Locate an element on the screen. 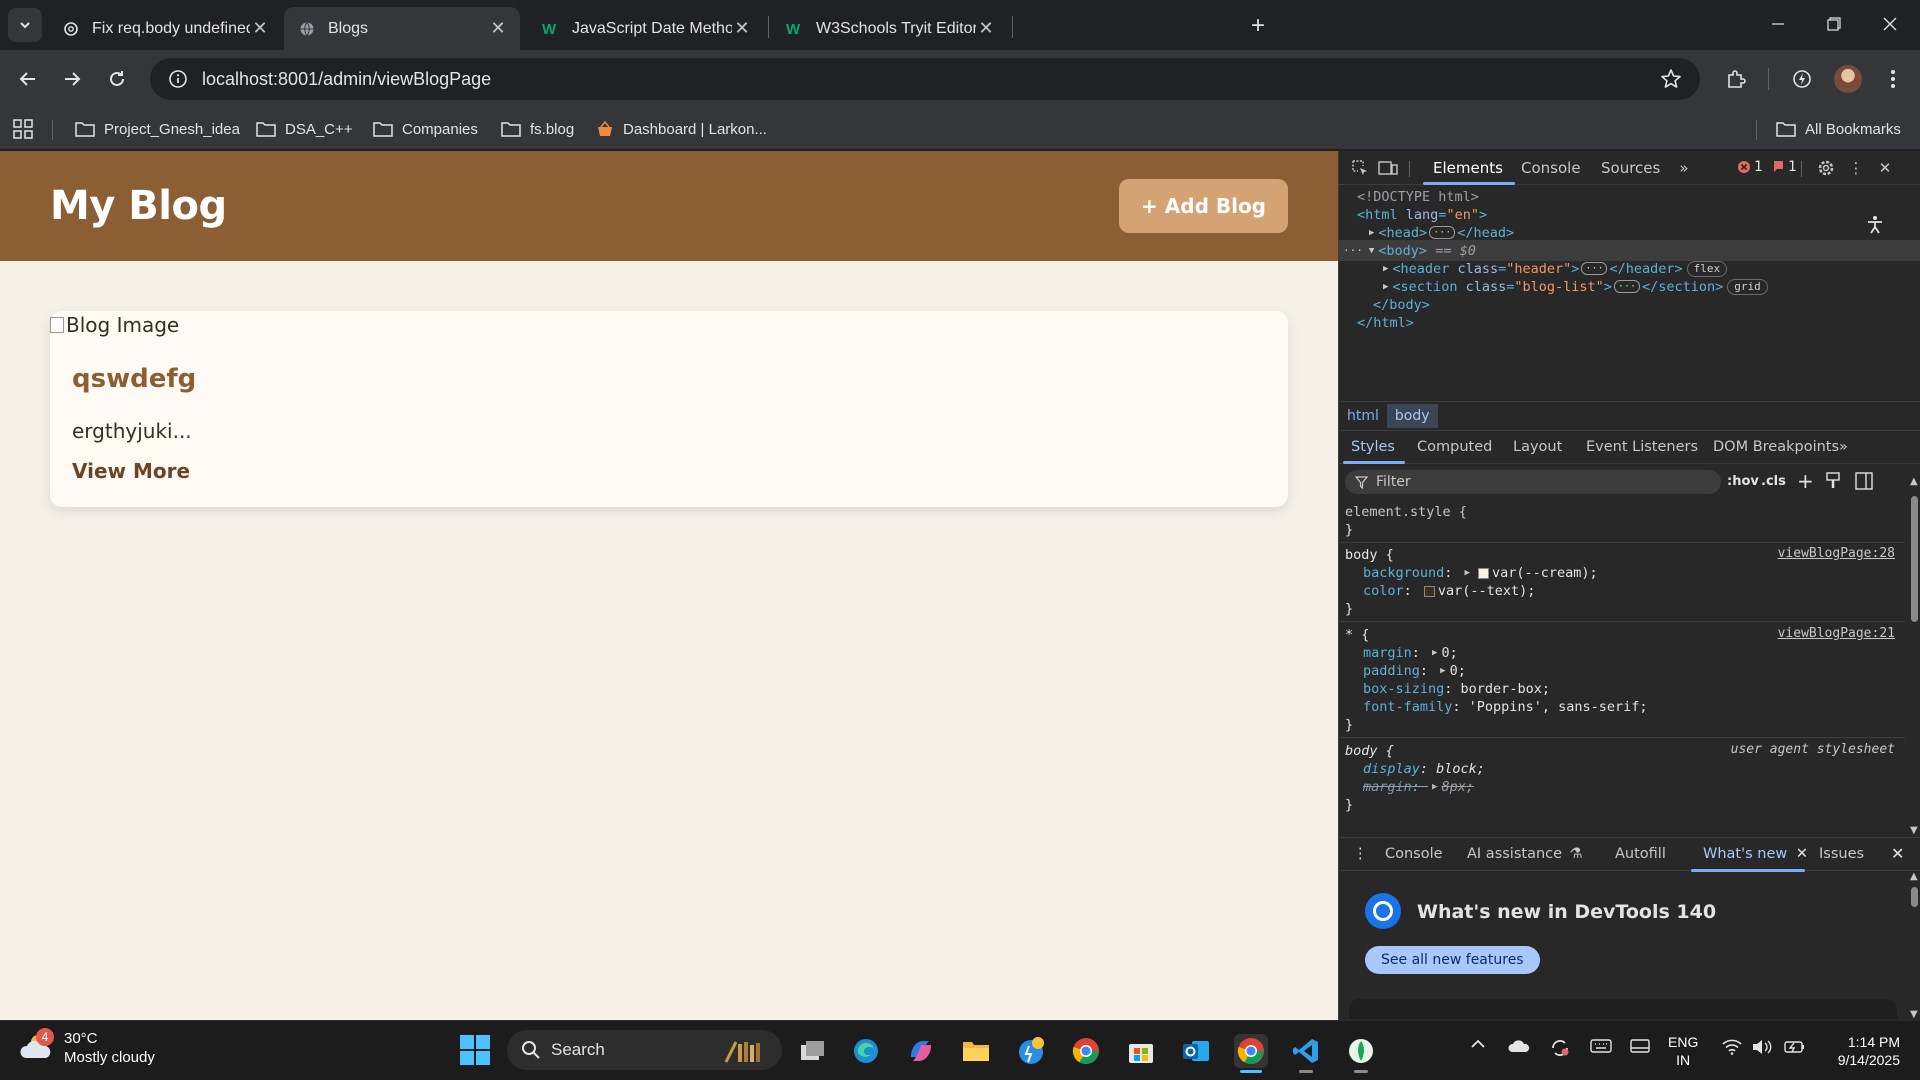  device-toolbar-icon is located at coordinates (1388, 168).